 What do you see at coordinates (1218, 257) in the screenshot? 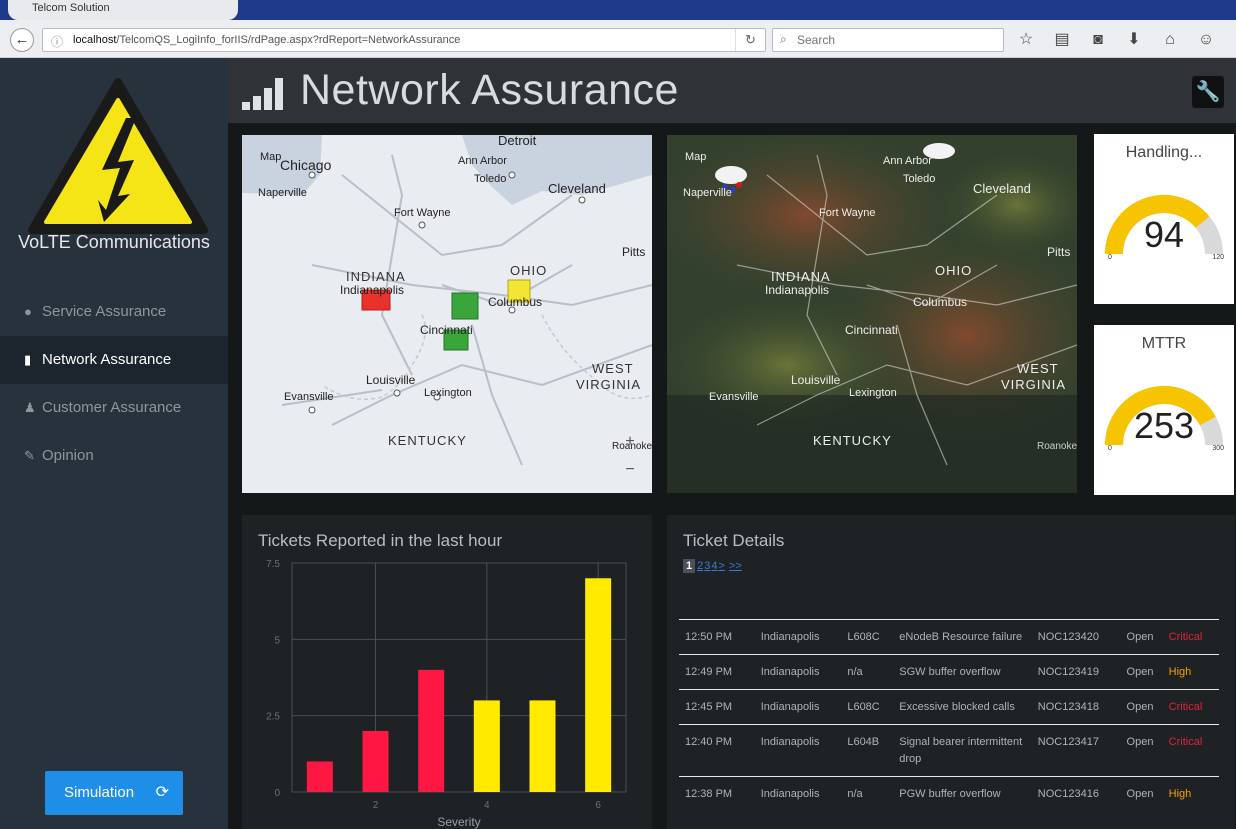
I see `gauge-max: 120` at bounding box center [1218, 257].